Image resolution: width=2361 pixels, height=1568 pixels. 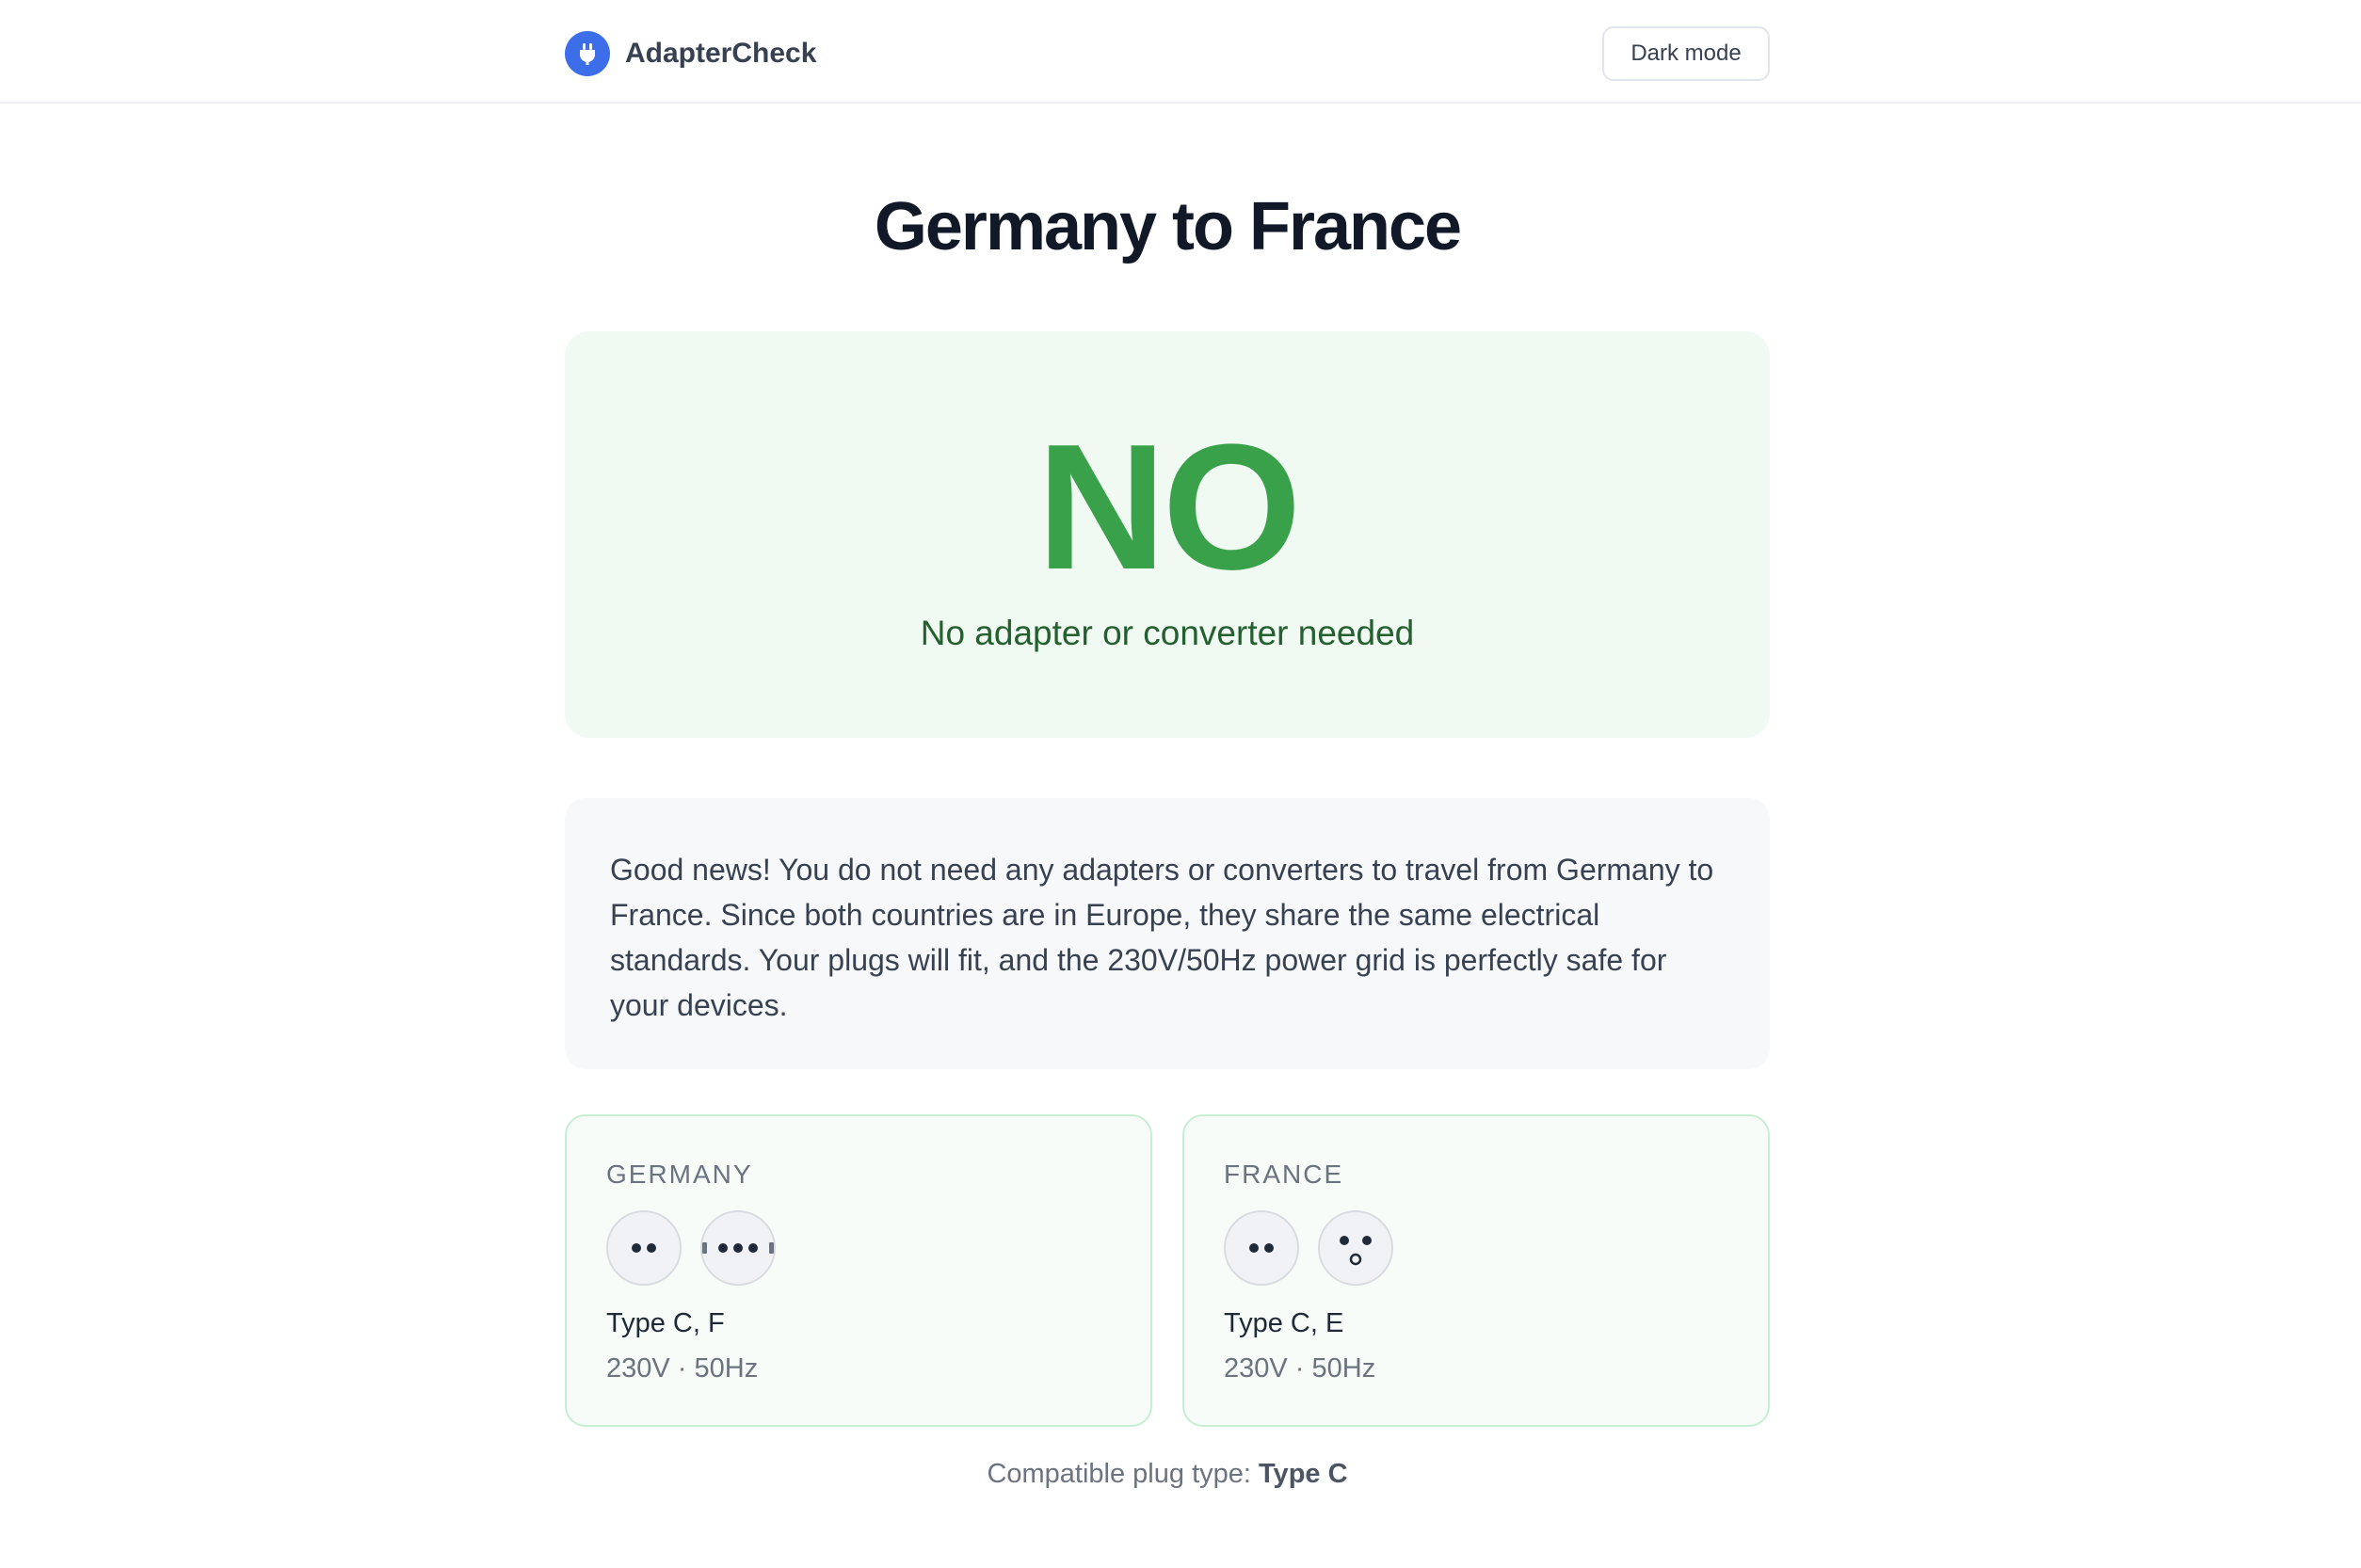 I want to click on brand-logo: AdapterCheck, so click(x=690, y=53).